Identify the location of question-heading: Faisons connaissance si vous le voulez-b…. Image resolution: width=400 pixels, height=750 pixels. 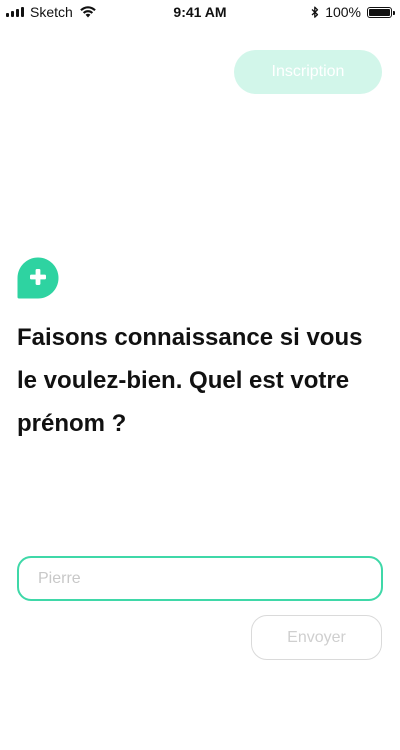
(190, 380).